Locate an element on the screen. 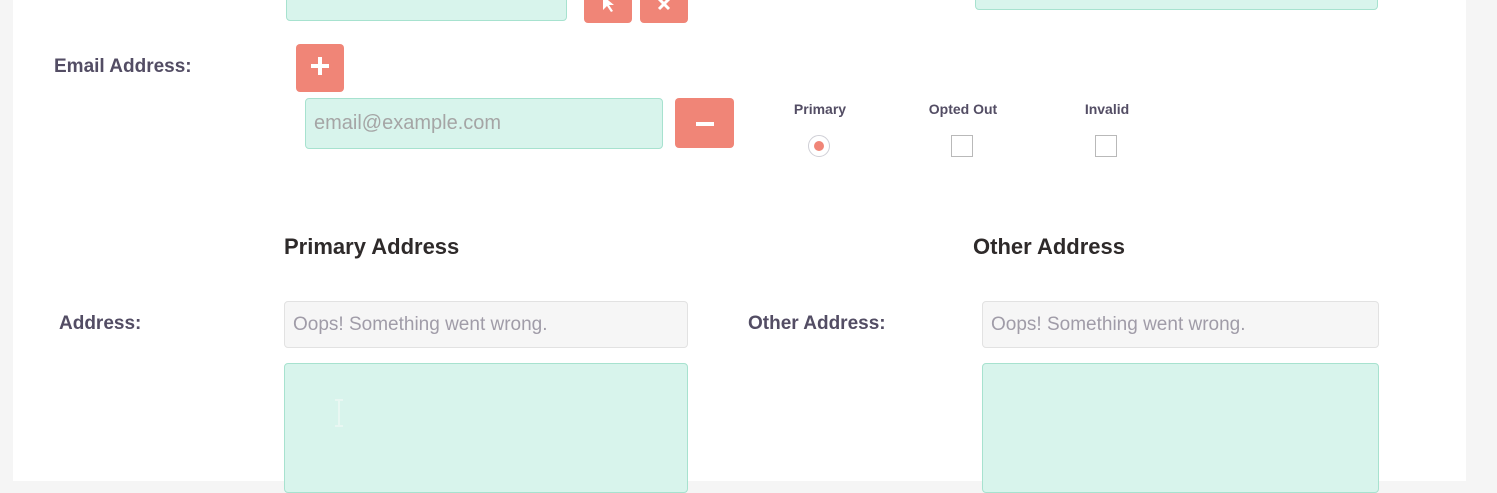 This screenshot has width=1497, height=493. other-address-lookup-field: Oops! Something went wrong. is located at coordinates (1180, 324).